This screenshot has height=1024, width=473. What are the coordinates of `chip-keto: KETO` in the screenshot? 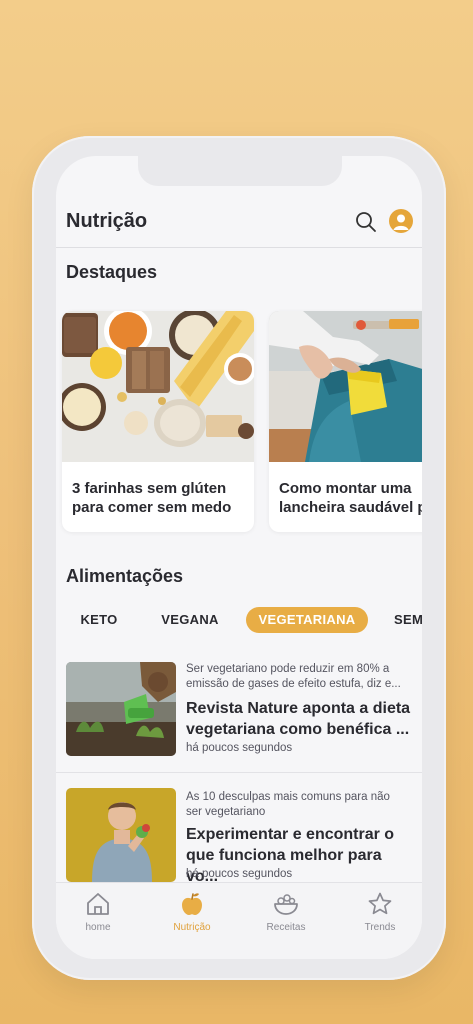 It's located at (99, 620).